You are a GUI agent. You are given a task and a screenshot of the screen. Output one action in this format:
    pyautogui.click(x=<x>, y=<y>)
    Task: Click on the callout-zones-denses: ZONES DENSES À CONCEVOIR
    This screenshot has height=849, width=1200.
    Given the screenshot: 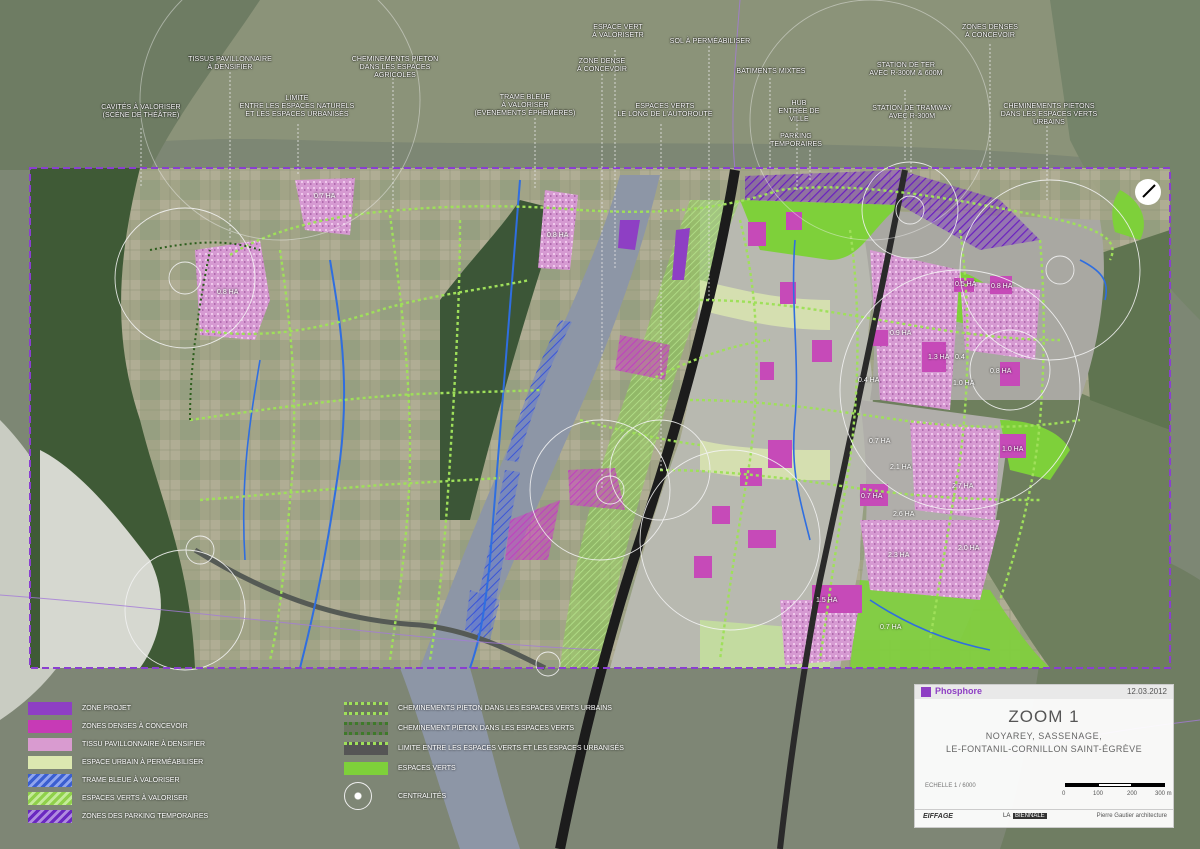 What is the action you would take?
    pyautogui.click(x=990, y=31)
    